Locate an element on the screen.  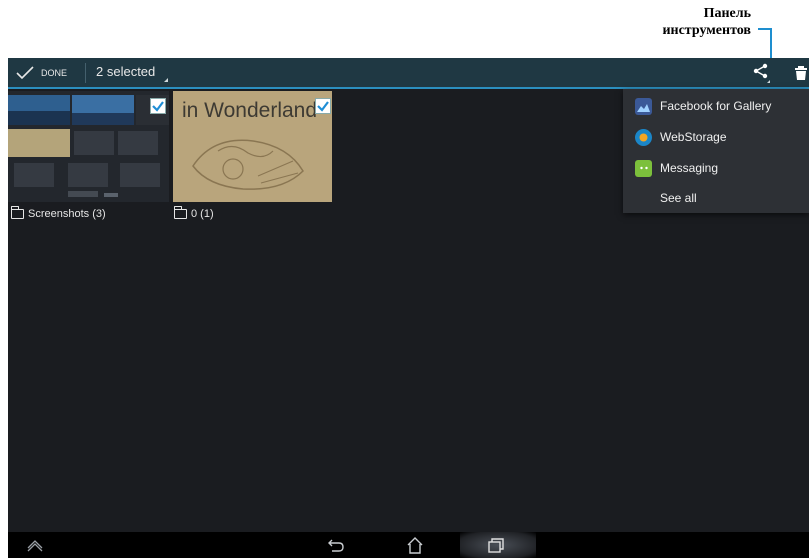
menu-item-see-all: See all is located at coordinates (678, 198).